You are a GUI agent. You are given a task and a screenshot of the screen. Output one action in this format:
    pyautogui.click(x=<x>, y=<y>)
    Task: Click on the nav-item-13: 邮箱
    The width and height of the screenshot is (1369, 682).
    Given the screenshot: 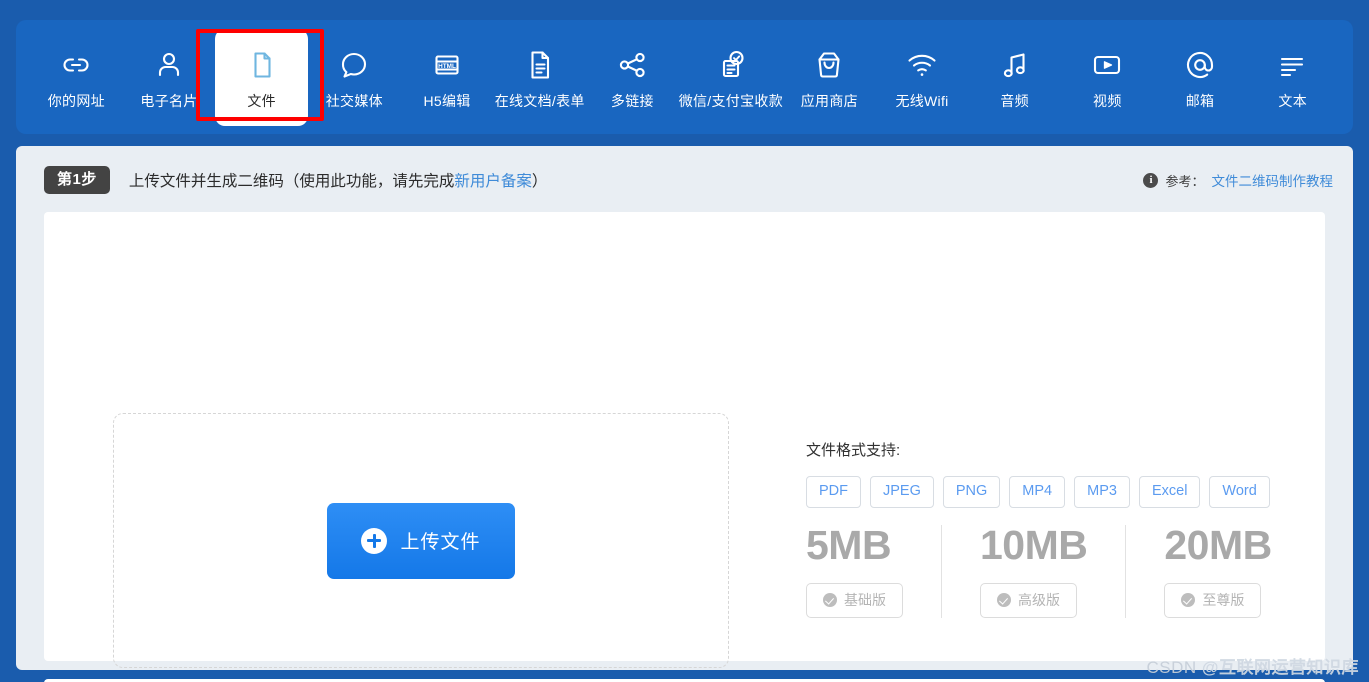 What is the action you would take?
    pyautogui.click(x=1200, y=77)
    